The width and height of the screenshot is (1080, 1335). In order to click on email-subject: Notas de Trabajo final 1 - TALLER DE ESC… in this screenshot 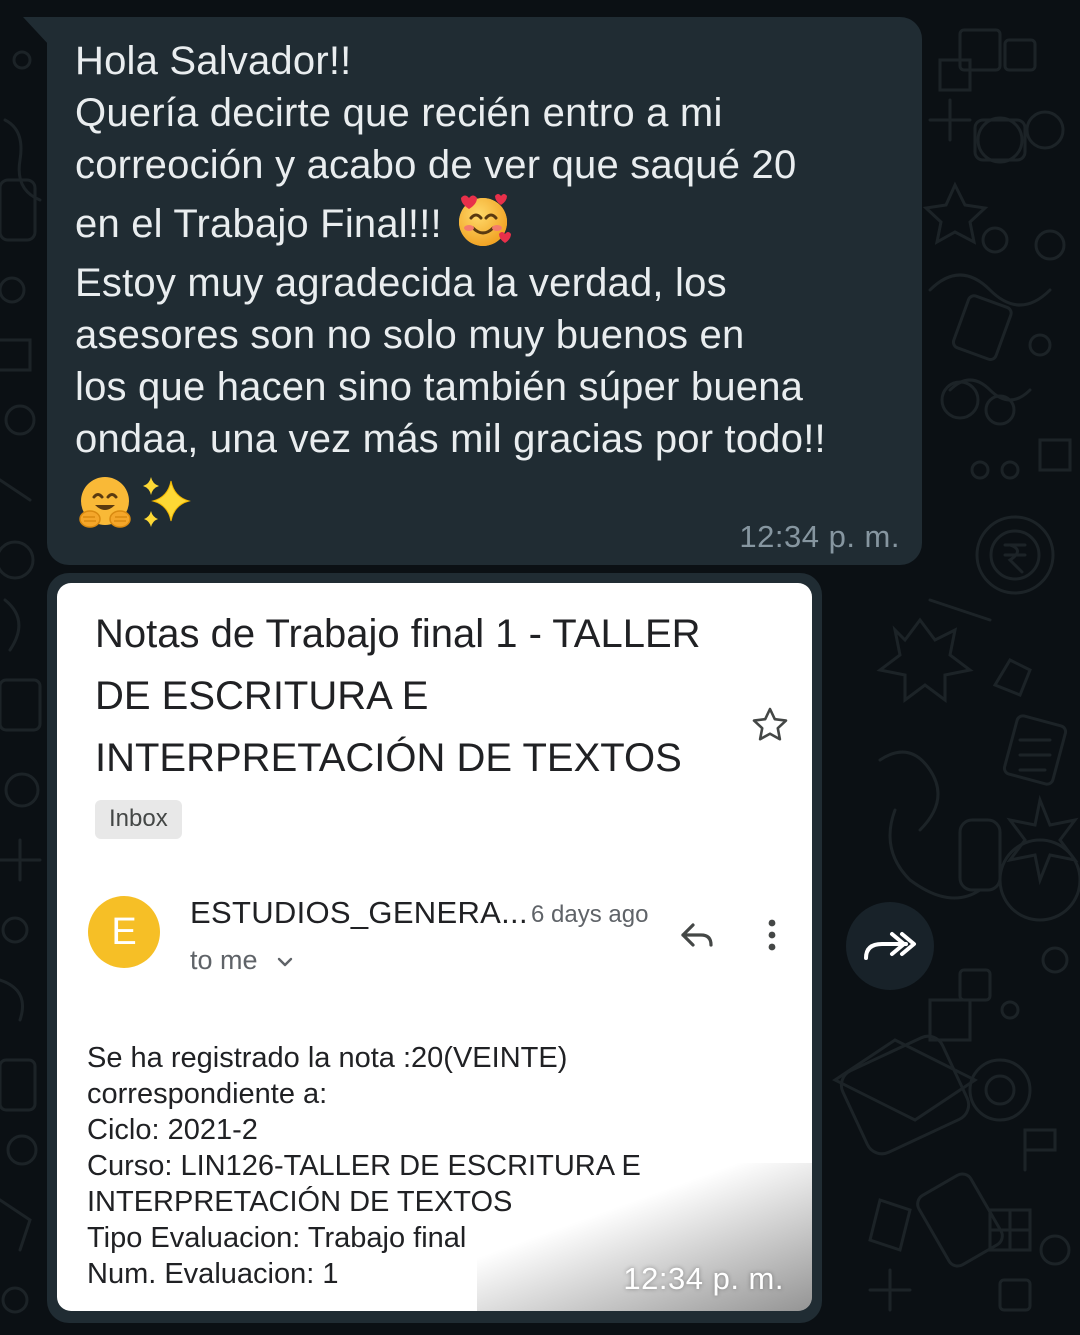, I will do `click(398, 696)`.